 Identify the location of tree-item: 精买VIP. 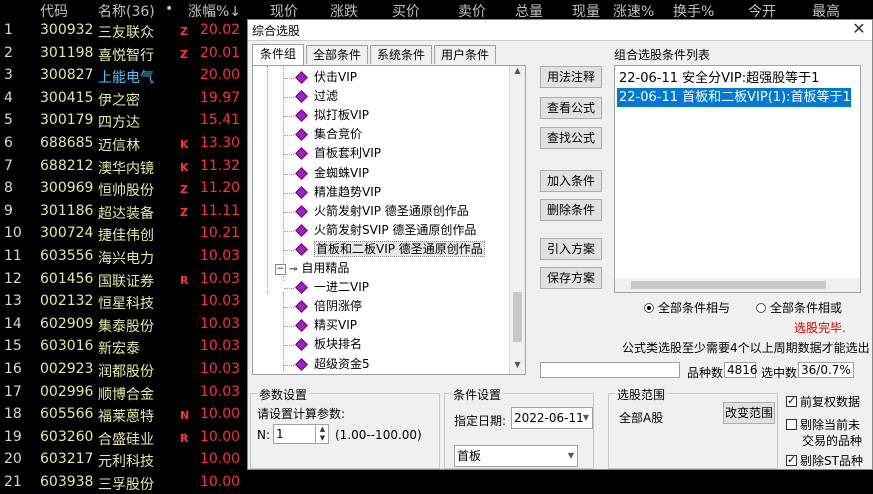
(326, 325).